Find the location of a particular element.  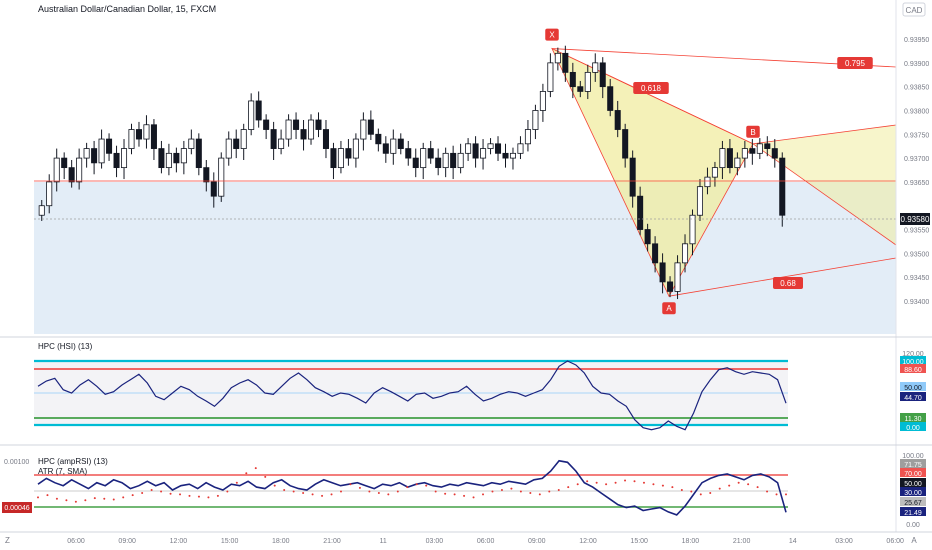

hsi-label: 50.00 is located at coordinates (913, 388).